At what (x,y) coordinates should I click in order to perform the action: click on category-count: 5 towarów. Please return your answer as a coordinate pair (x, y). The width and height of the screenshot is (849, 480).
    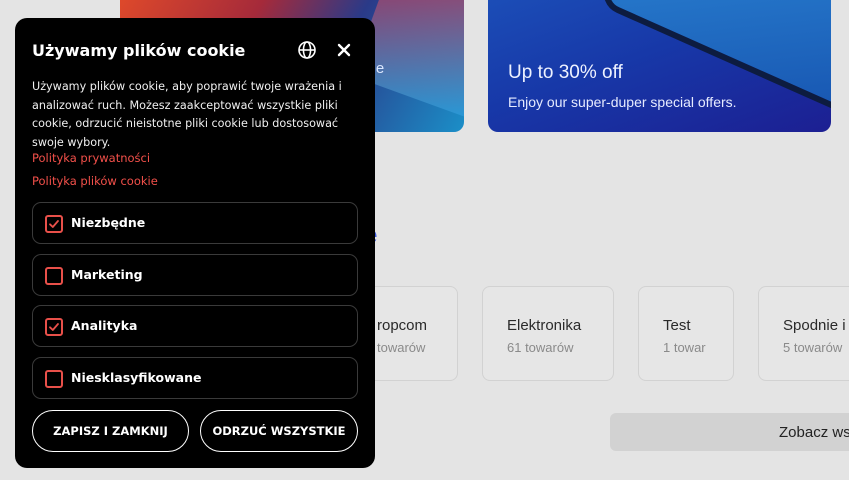
    Looking at the image, I should click on (813, 347).